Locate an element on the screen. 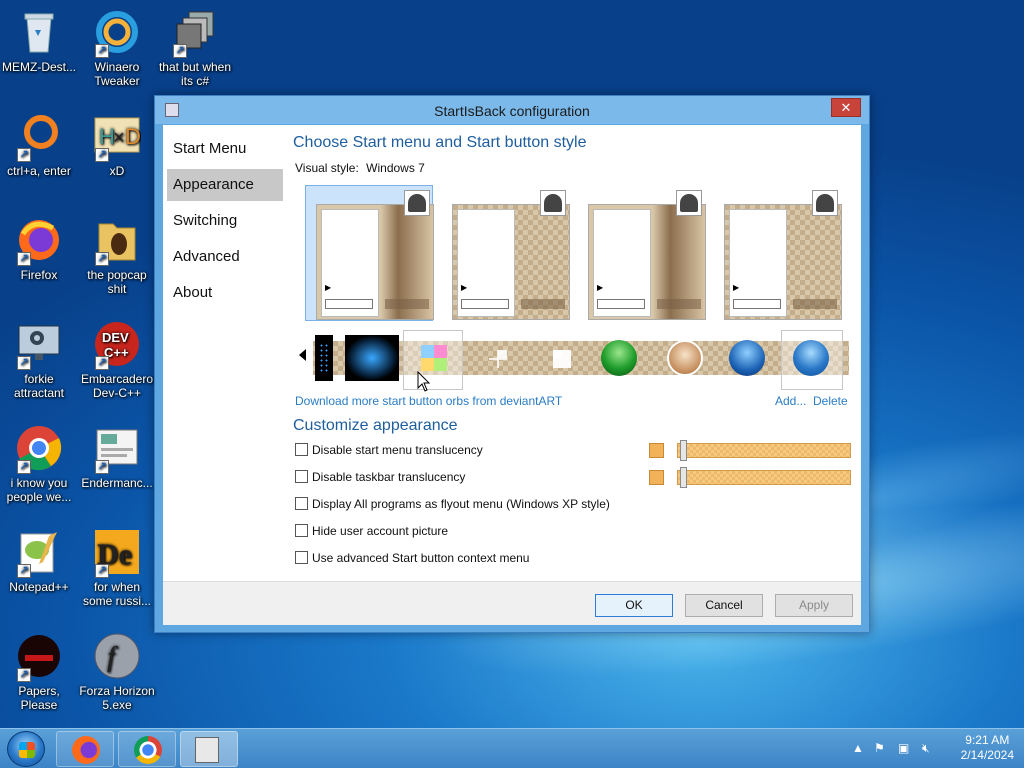 The width and height of the screenshot is (1024, 768). section-title-style: Choose Start menu and Start button style is located at coordinates (440, 142).